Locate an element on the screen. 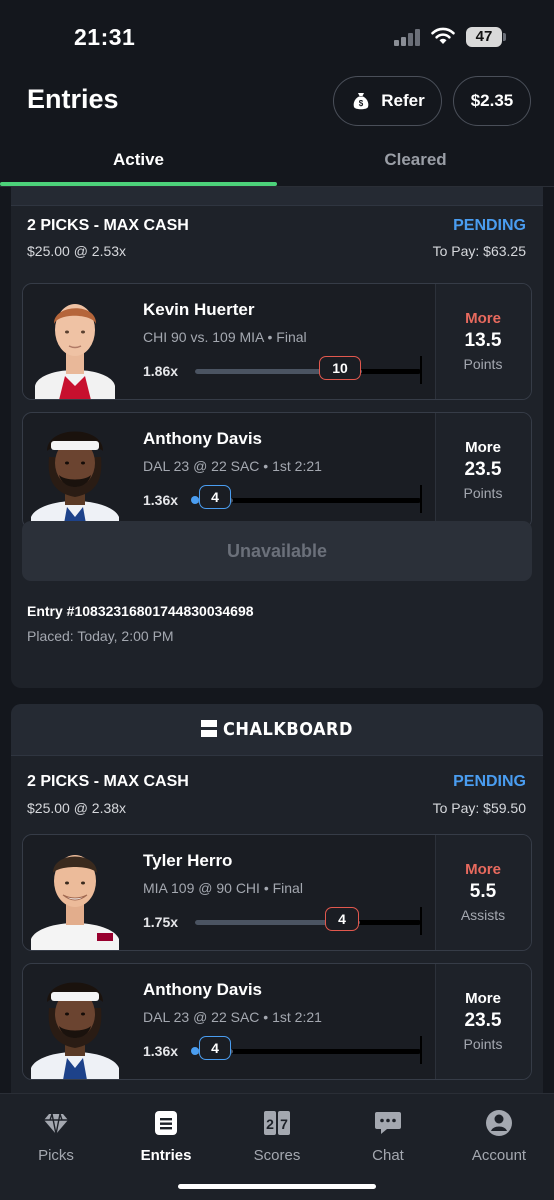 The width and height of the screenshot is (554, 1200). nav-label: Scores is located at coordinates (277, 1155).